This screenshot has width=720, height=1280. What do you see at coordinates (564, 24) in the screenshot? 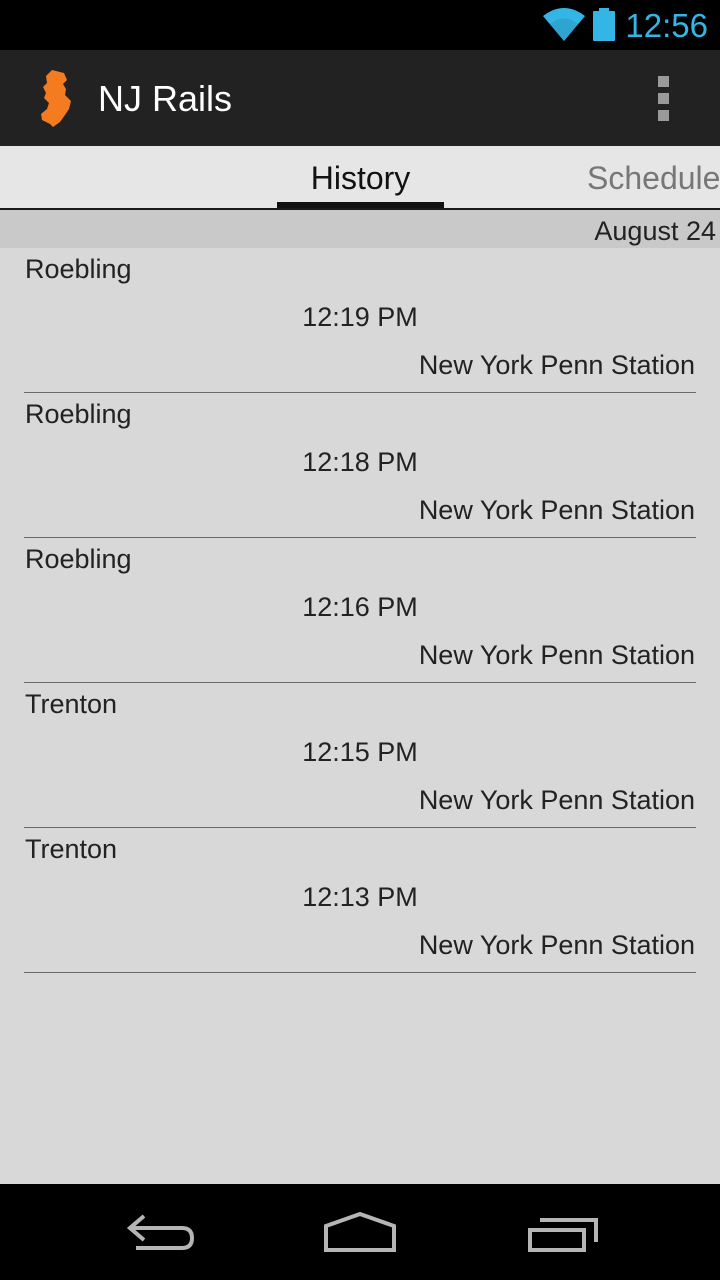
I see `wifi-icon` at bounding box center [564, 24].